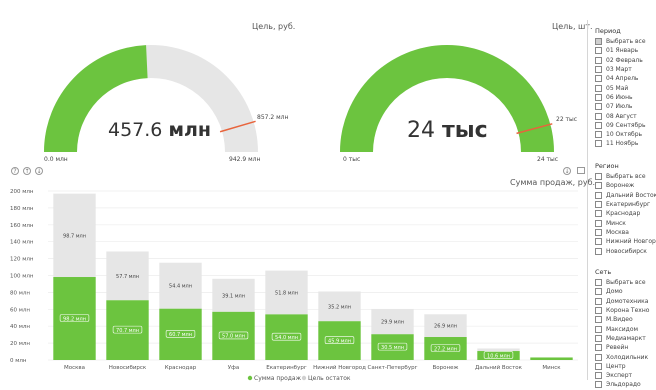  I want to click on period-item-label: 11 Ноябрь, so click(622, 144).